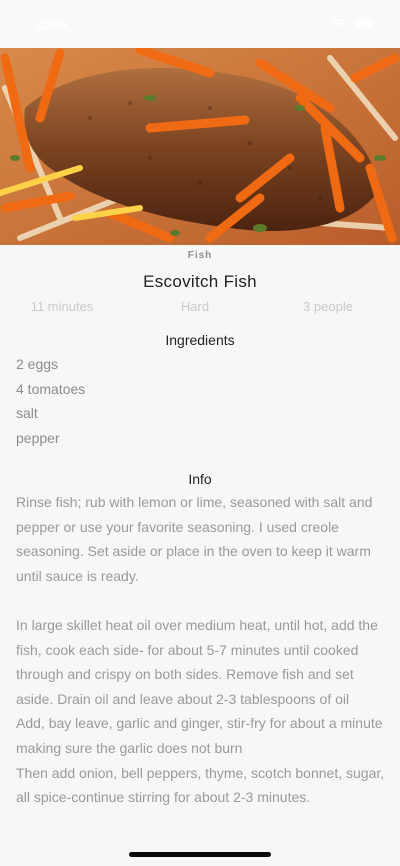  Describe the element at coordinates (200, 281) in the screenshot. I see `recipe-title: Escovitch Fish` at that location.